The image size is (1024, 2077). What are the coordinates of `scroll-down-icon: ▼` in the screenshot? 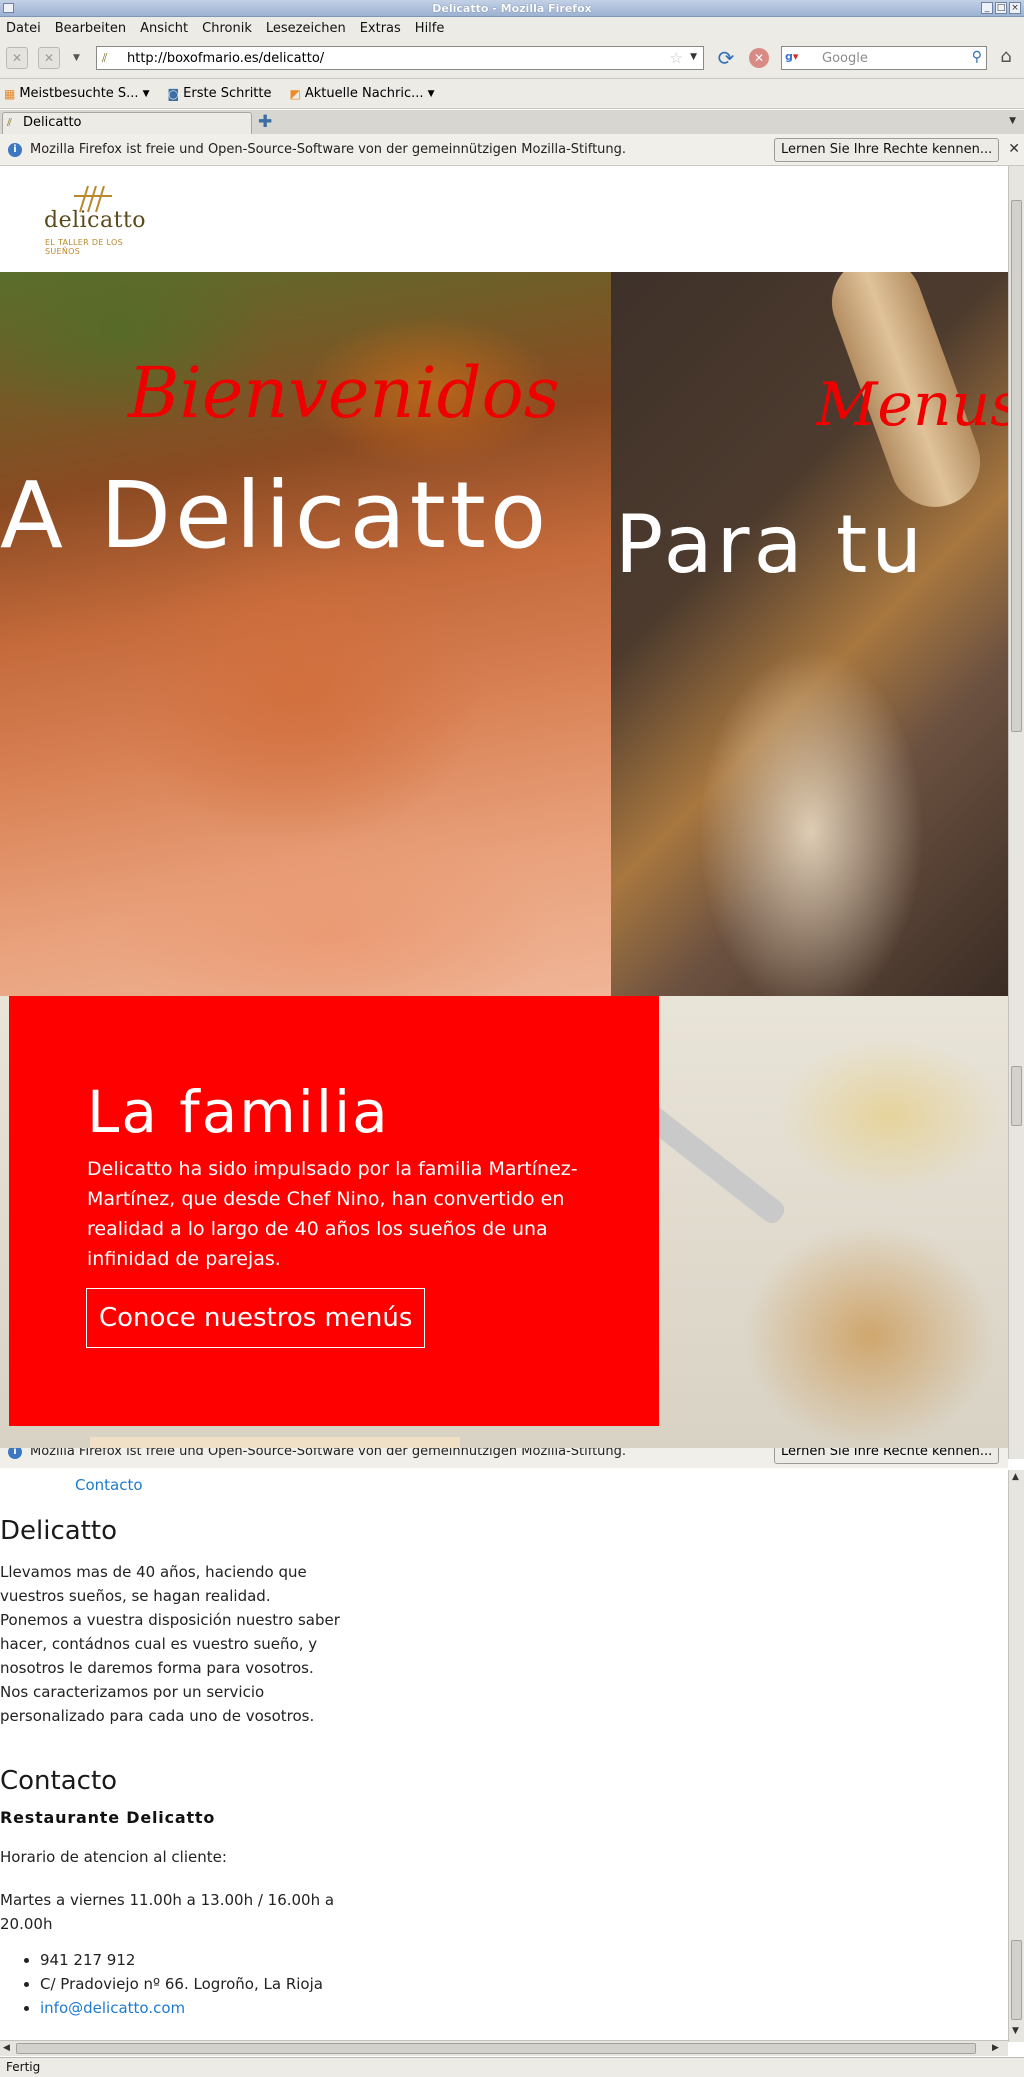 It's located at (1015, 2031).